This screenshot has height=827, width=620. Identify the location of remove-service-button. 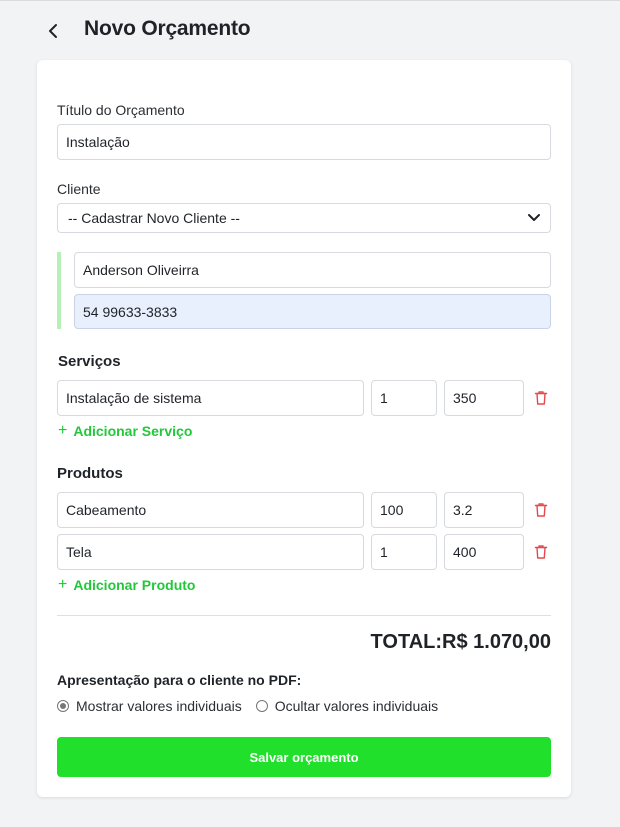
(541, 398).